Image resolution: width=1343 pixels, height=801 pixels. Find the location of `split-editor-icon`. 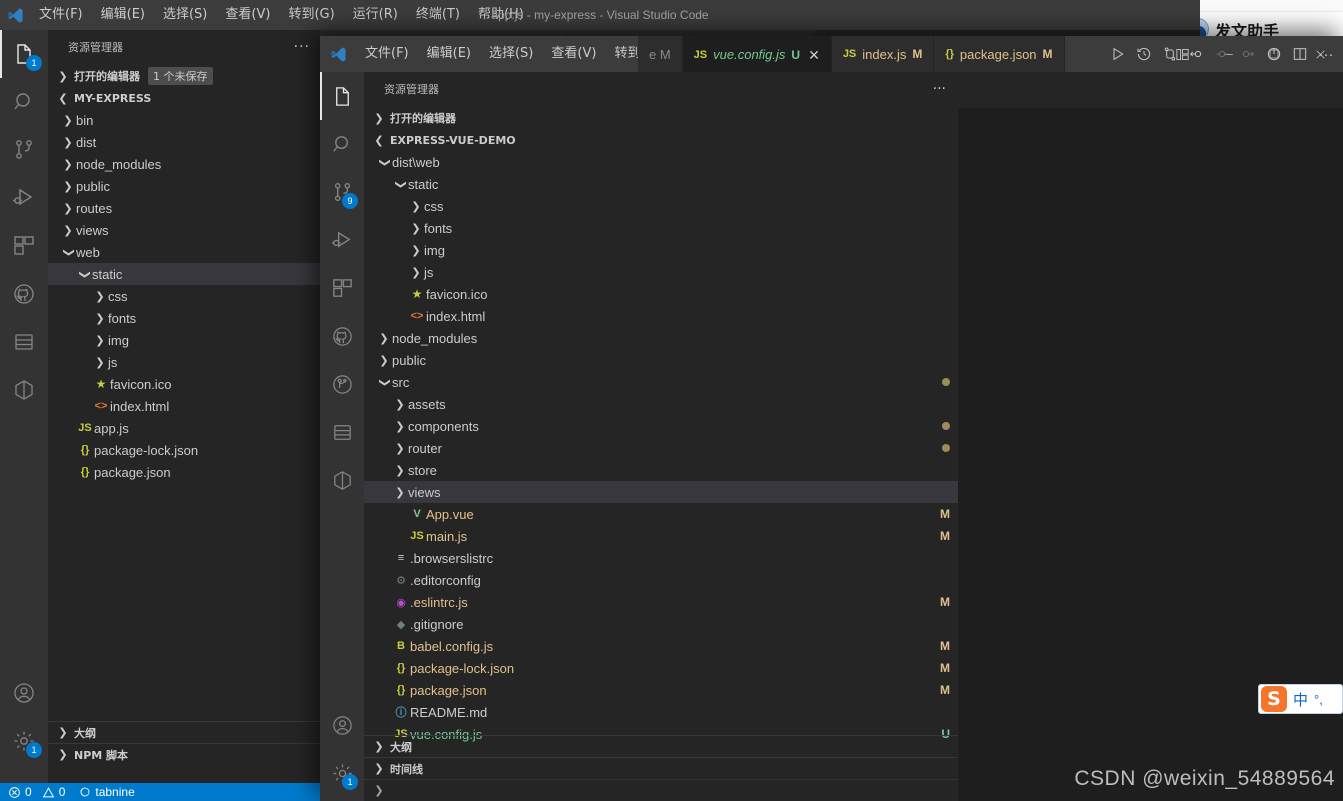

split-editor-icon is located at coordinates (1300, 54).